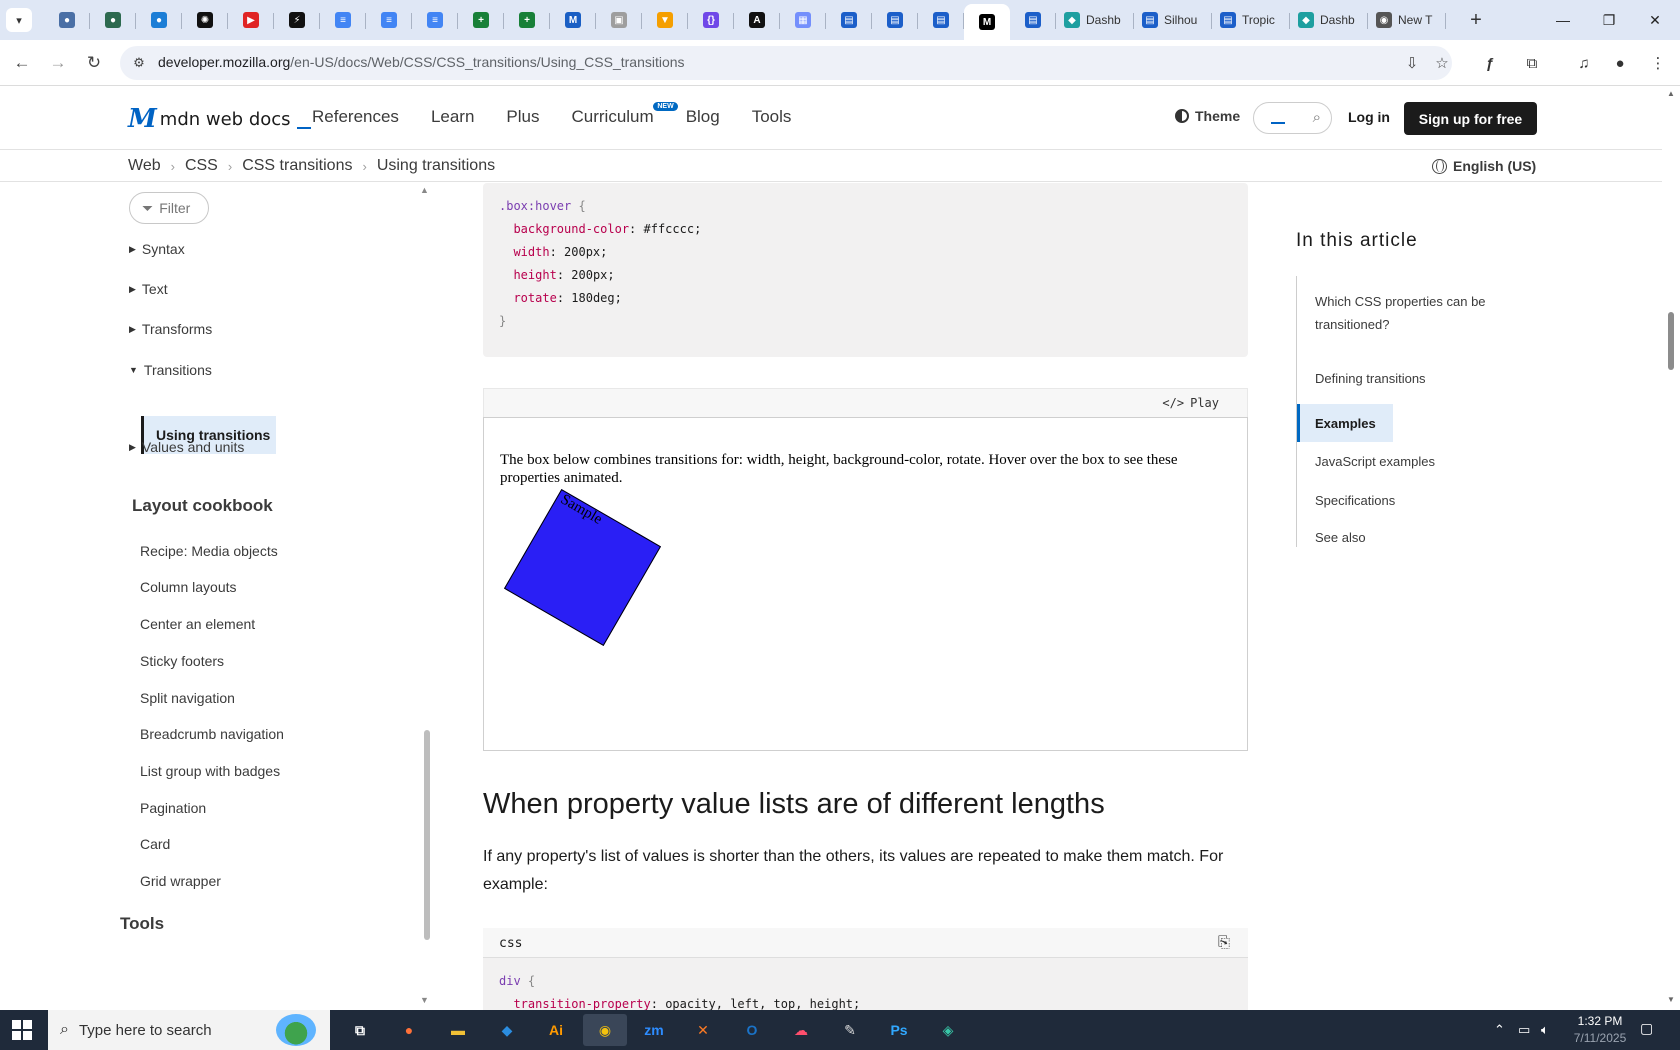 The height and width of the screenshot is (1050, 1680). What do you see at coordinates (1563, 20) in the screenshot?
I see `minimize-button: —` at bounding box center [1563, 20].